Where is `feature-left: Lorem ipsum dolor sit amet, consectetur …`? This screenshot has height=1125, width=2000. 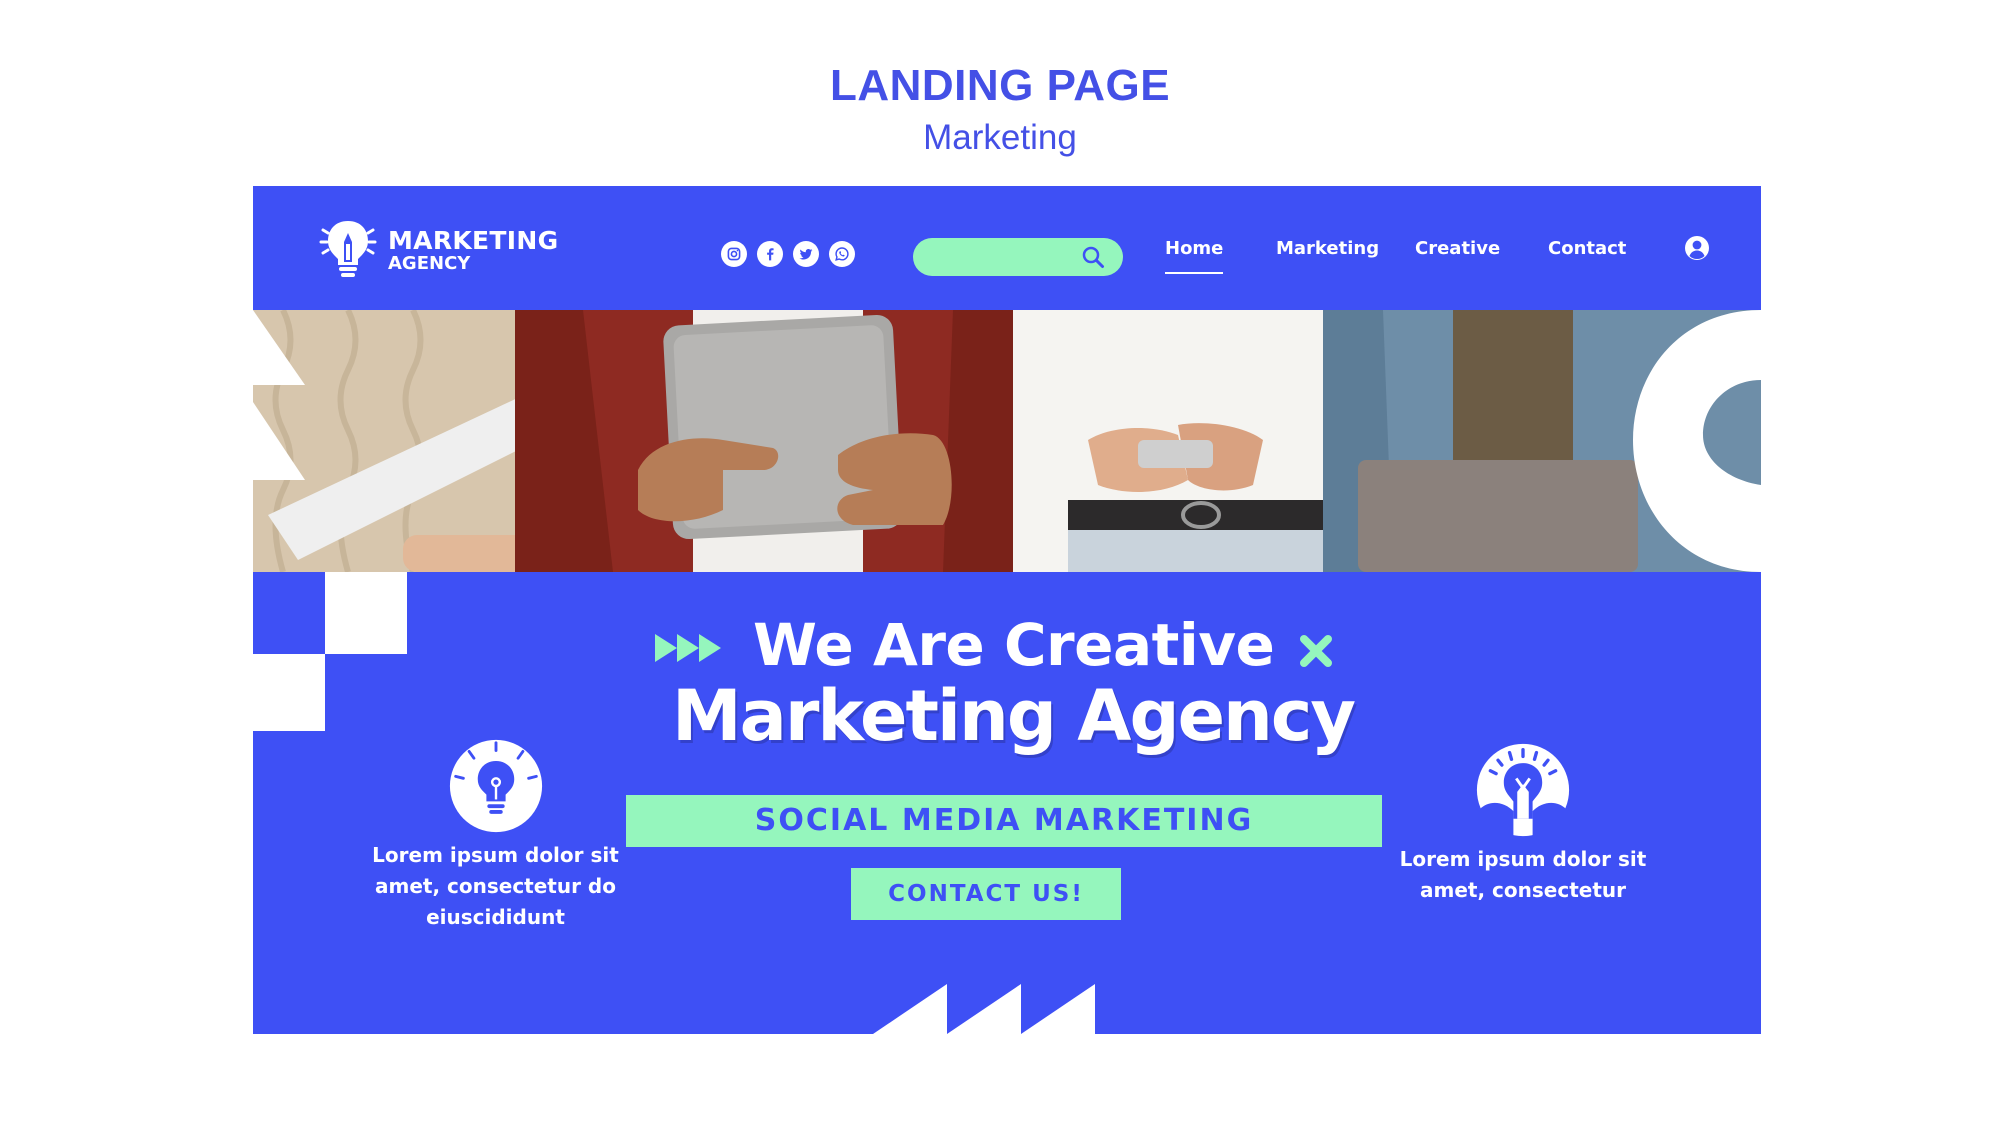 feature-left: Lorem ipsum dolor sit amet, consectetur … is located at coordinates (495, 835).